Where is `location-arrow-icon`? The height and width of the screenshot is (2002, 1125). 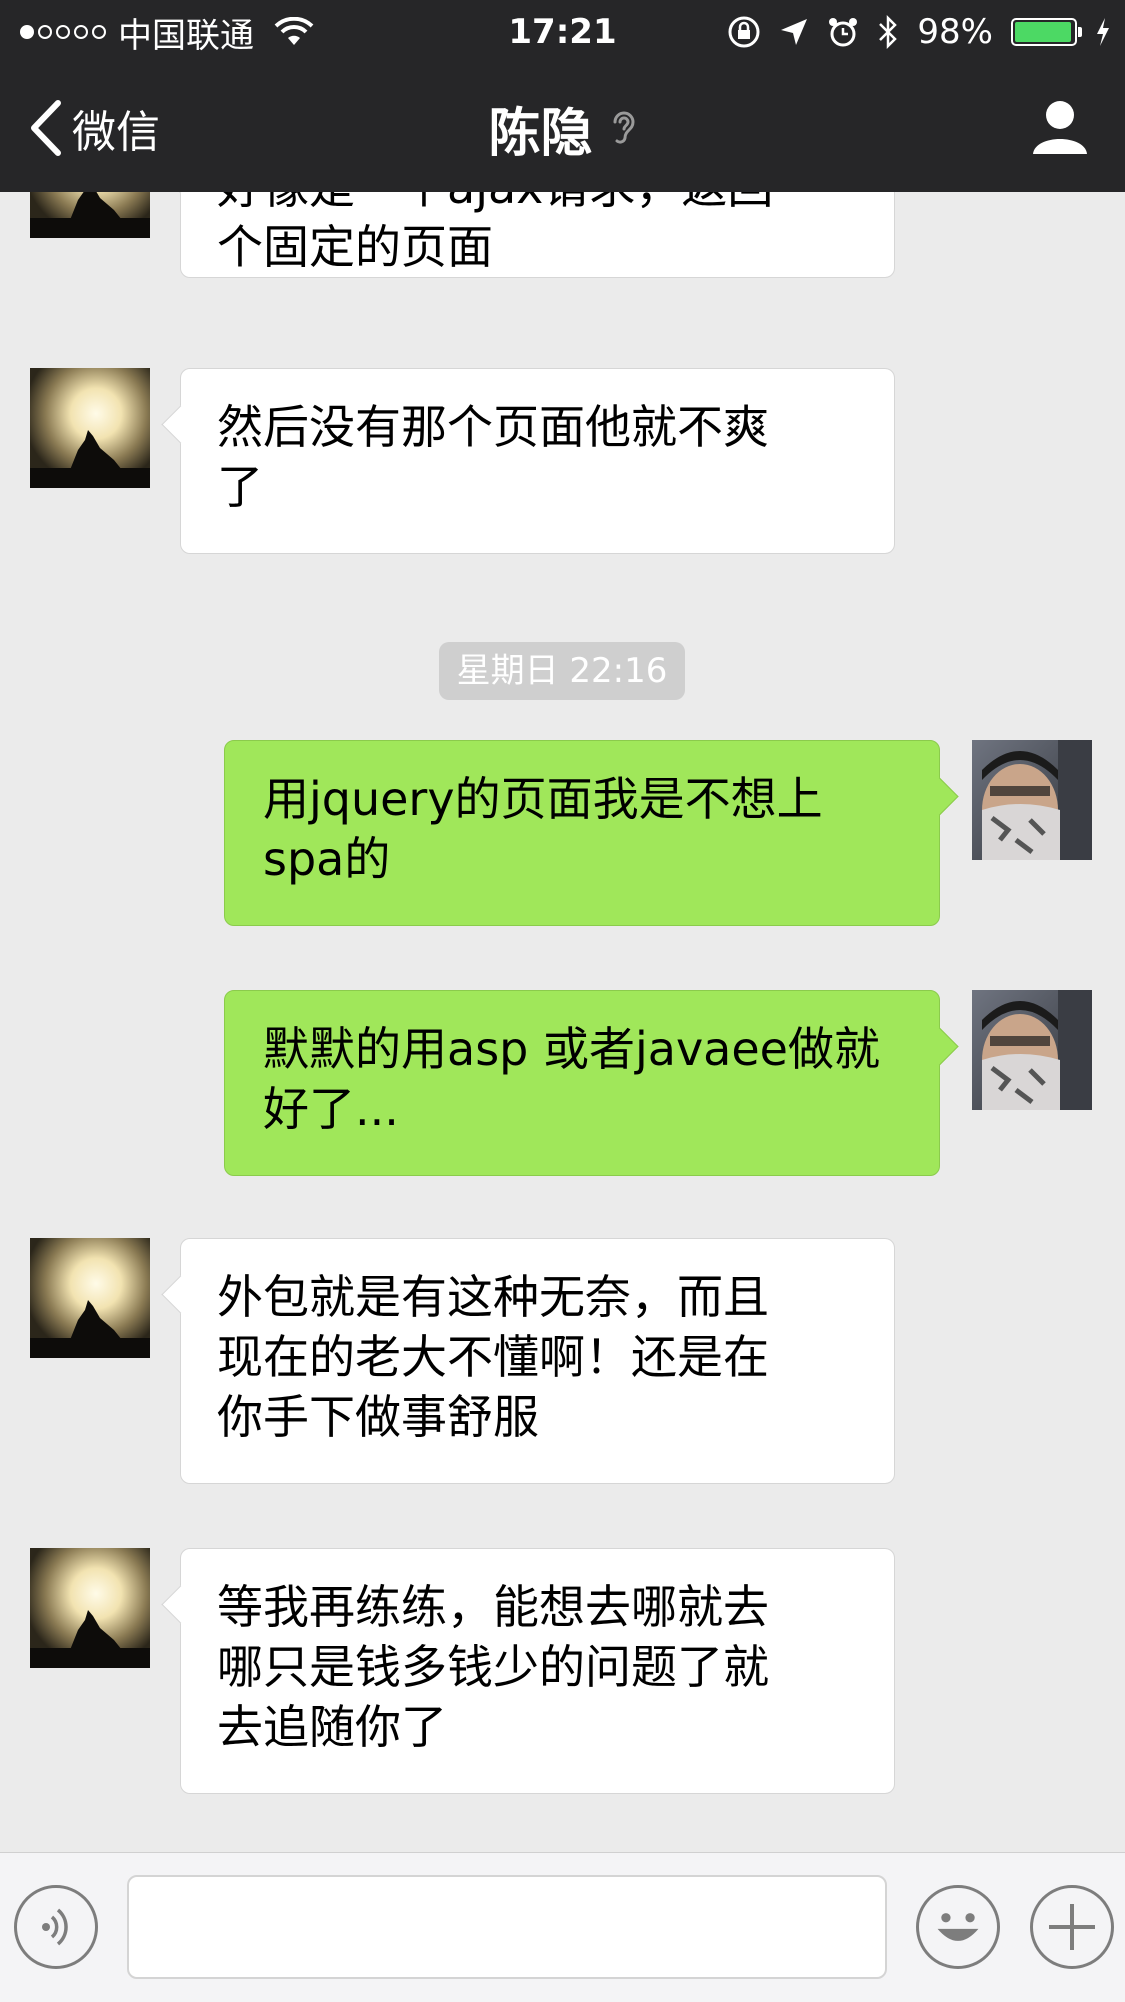
location-arrow-icon is located at coordinates (794, 32).